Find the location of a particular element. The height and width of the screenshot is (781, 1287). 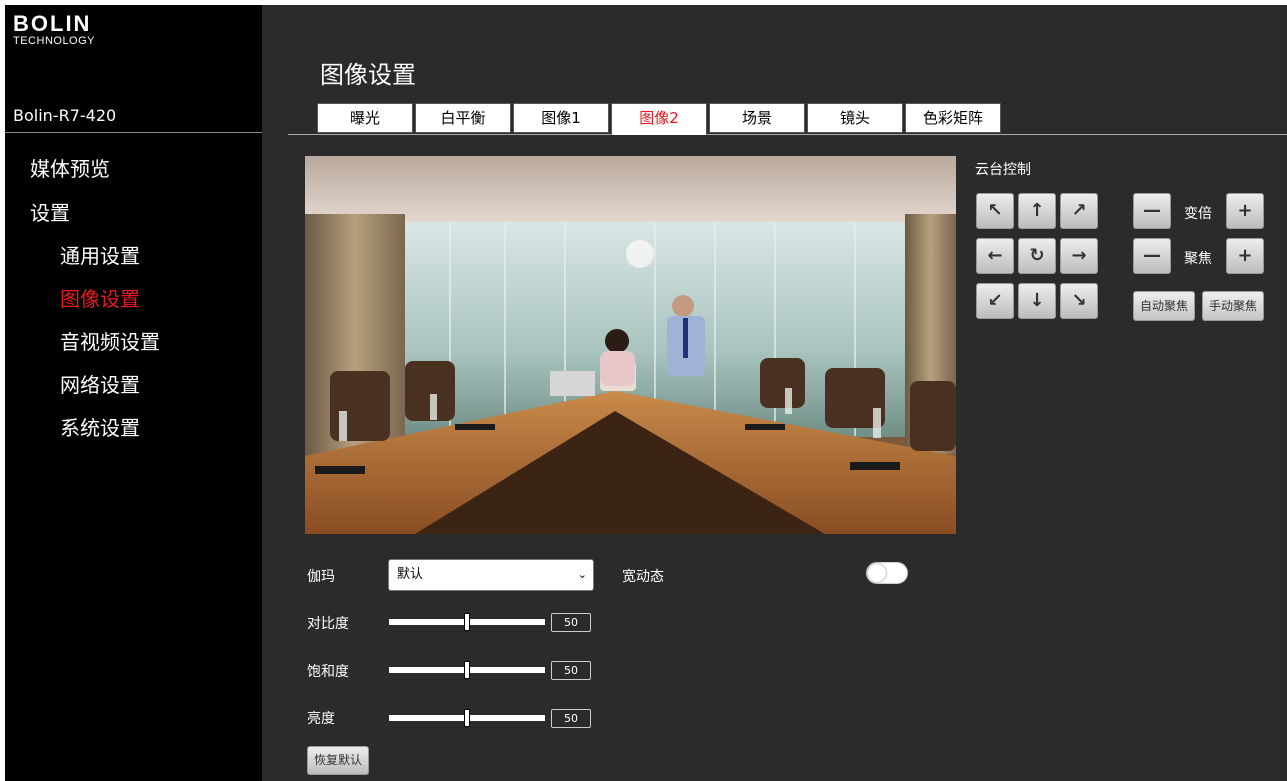

arrow-up-right-icon: ↗ is located at coordinates (1079, 210).